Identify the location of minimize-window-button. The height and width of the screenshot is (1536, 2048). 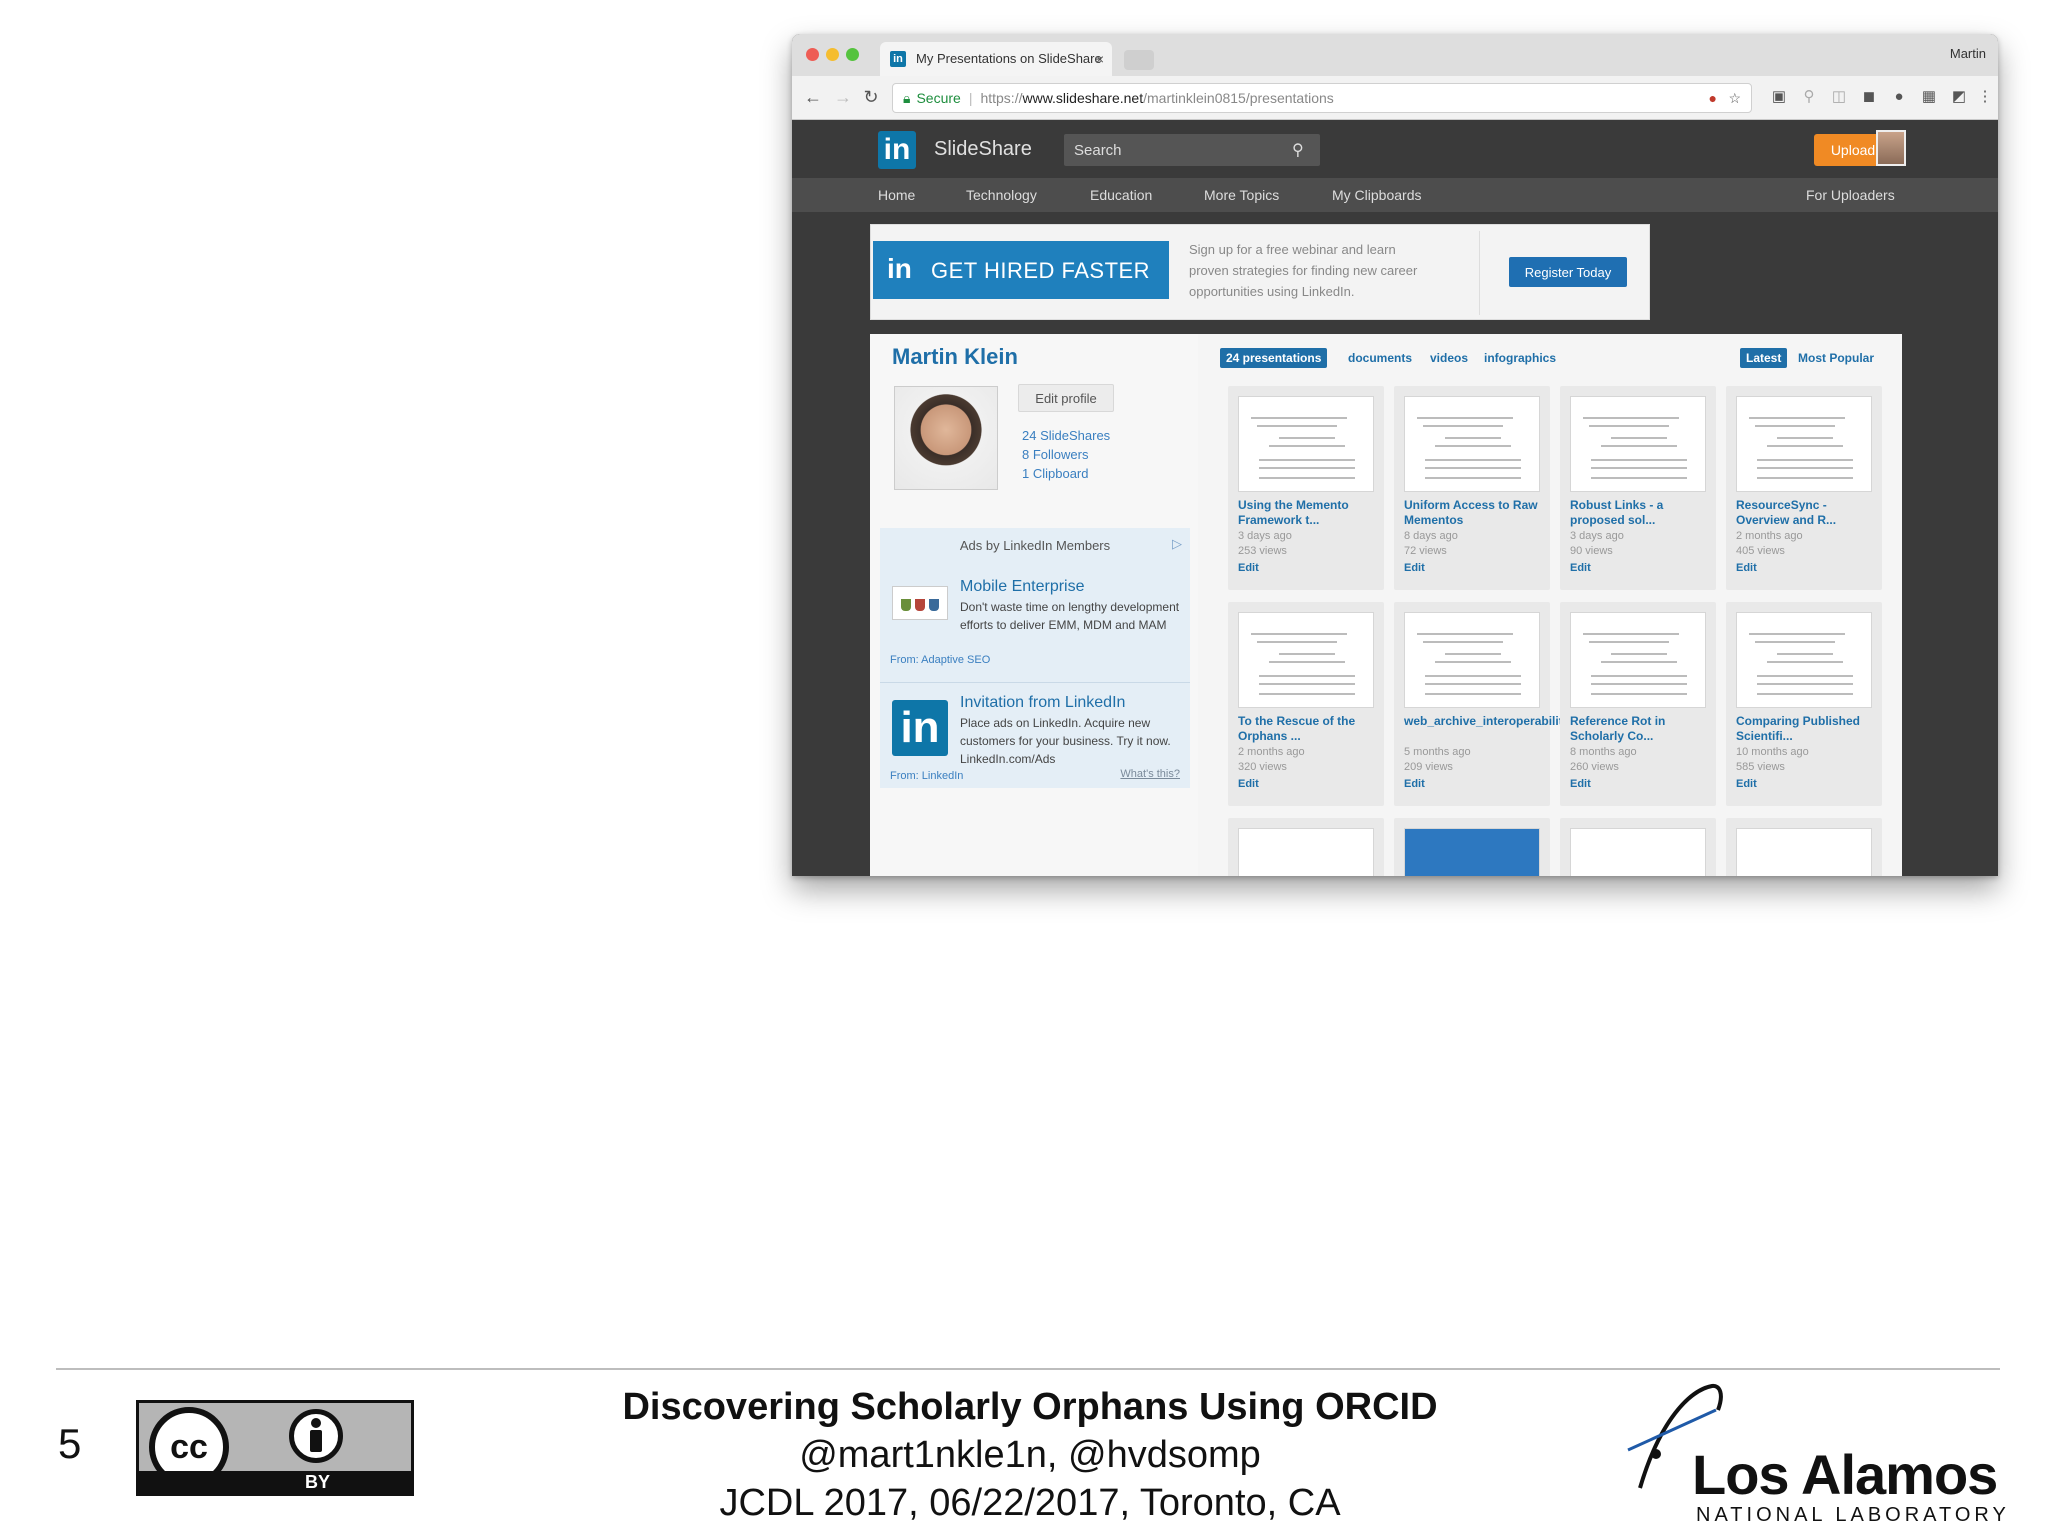
(832, 54).